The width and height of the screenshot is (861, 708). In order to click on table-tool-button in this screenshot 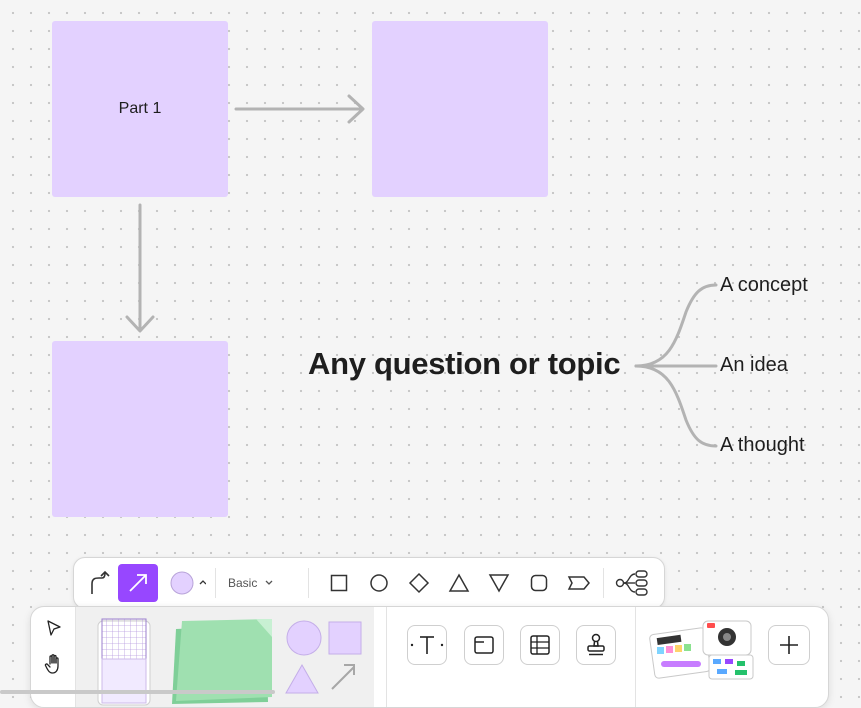, I will do `click(540, 645)`.